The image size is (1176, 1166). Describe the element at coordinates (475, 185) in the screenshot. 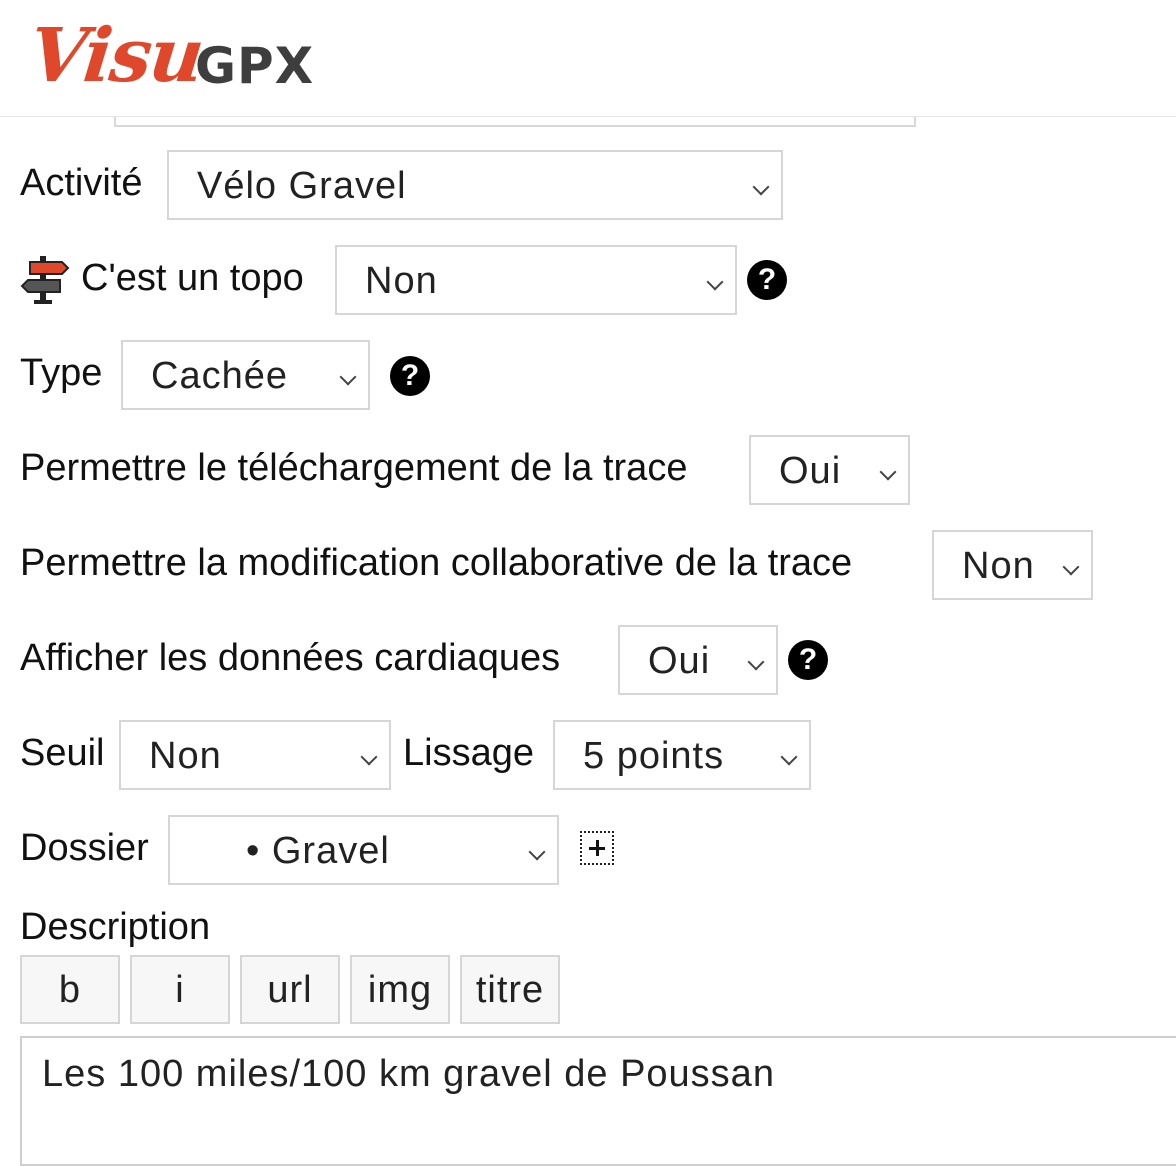

I see `activity-select: Vélo Gravel` at that location.